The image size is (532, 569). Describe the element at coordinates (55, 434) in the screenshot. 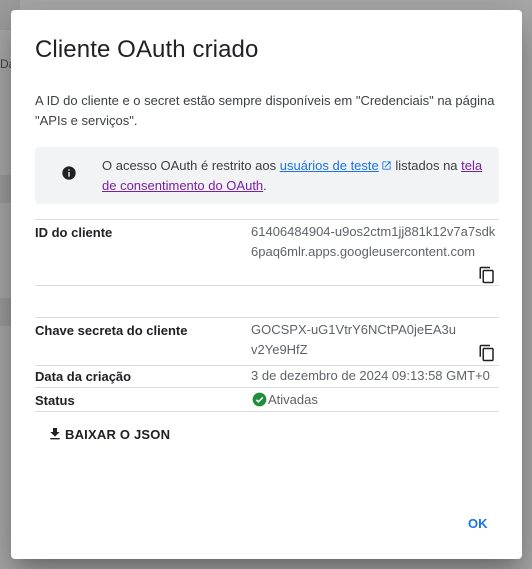

I see `download-icon` at that location.